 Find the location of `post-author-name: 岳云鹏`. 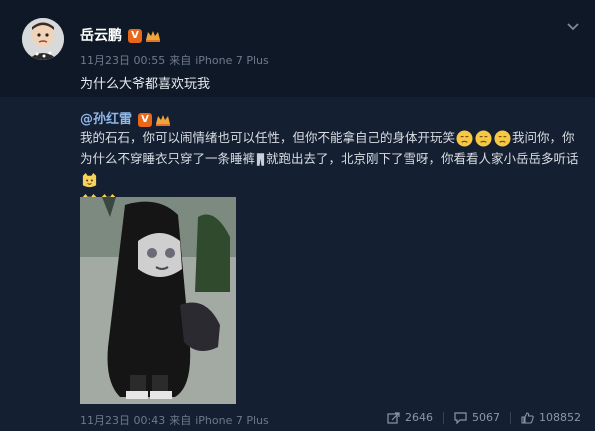

post-author-name: 岳云鹏 is located at coordinates (101, 36).